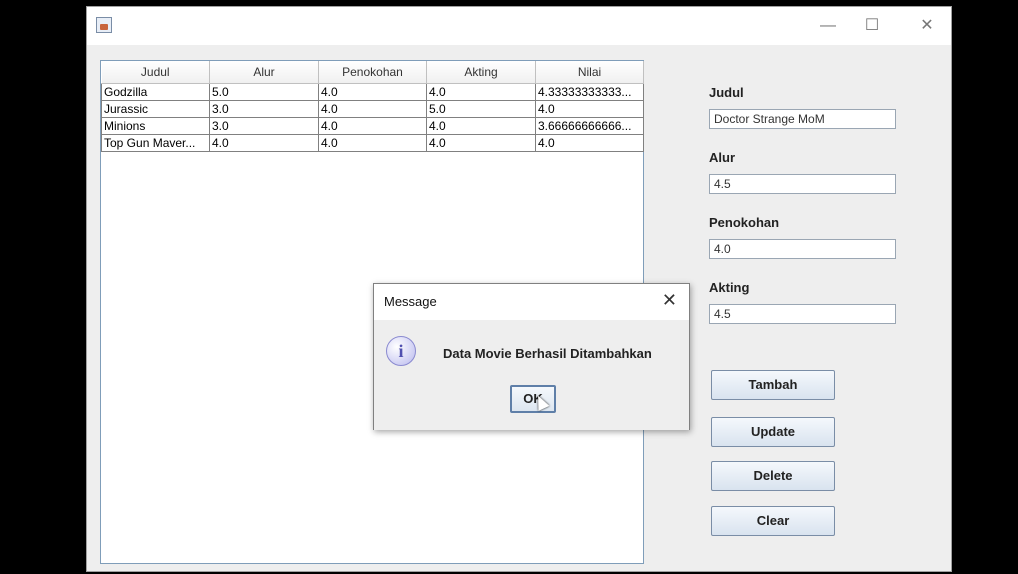  What do you see at coordinates (773, 385) in the screenshot?
I see `tambah-button: Tambah` at bounding box center [773, 385].